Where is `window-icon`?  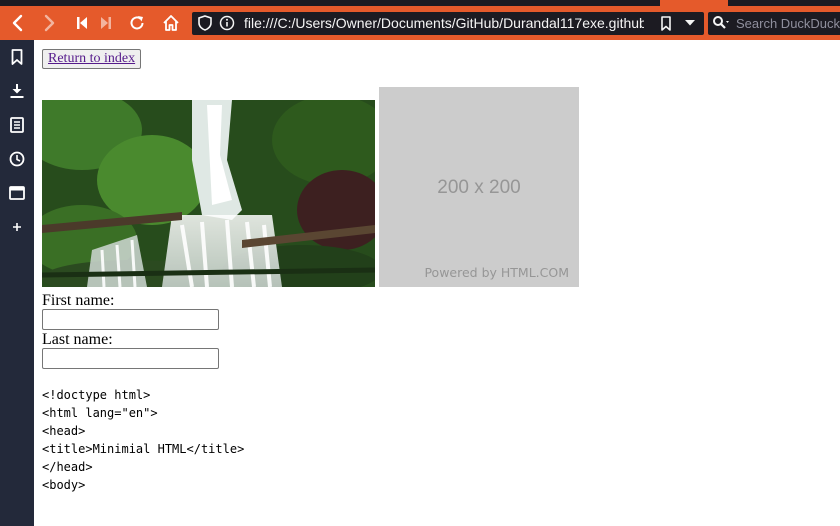
window-icon is located at coordinates (17, 193).